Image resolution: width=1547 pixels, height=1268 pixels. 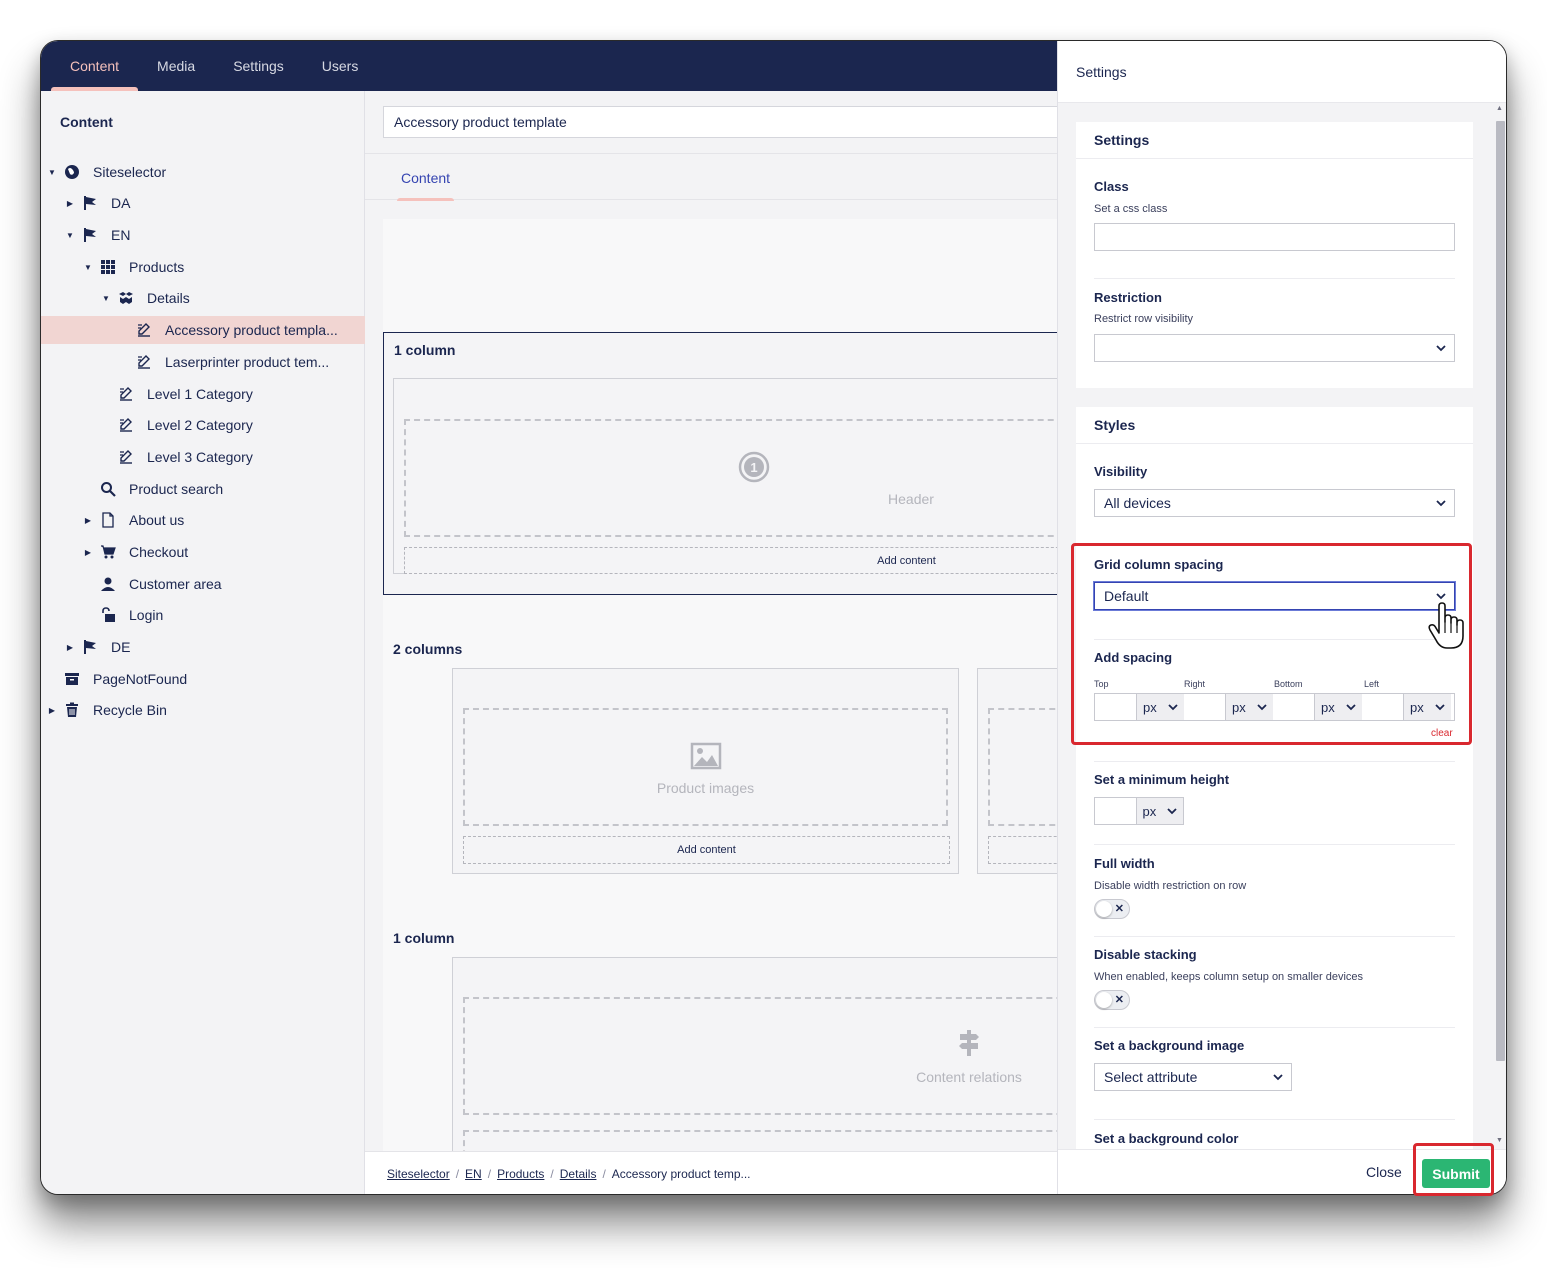 What do you see at coordinates (1384, 1172) in the screenshot?
I see `close-button: Close` at bounding box center [1384, 1172].